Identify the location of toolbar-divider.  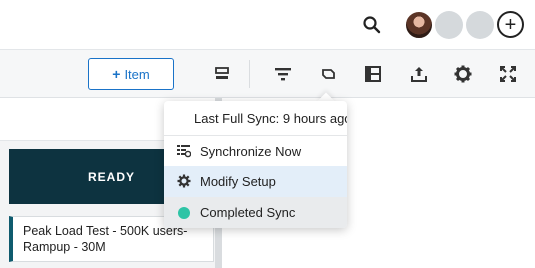
(249, 74).